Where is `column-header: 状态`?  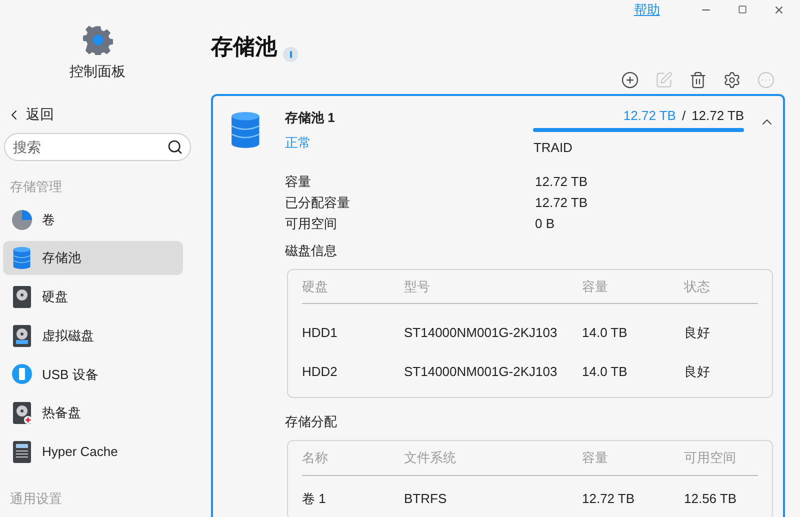 column-header: 状态 is located at coordinates (697, 287).